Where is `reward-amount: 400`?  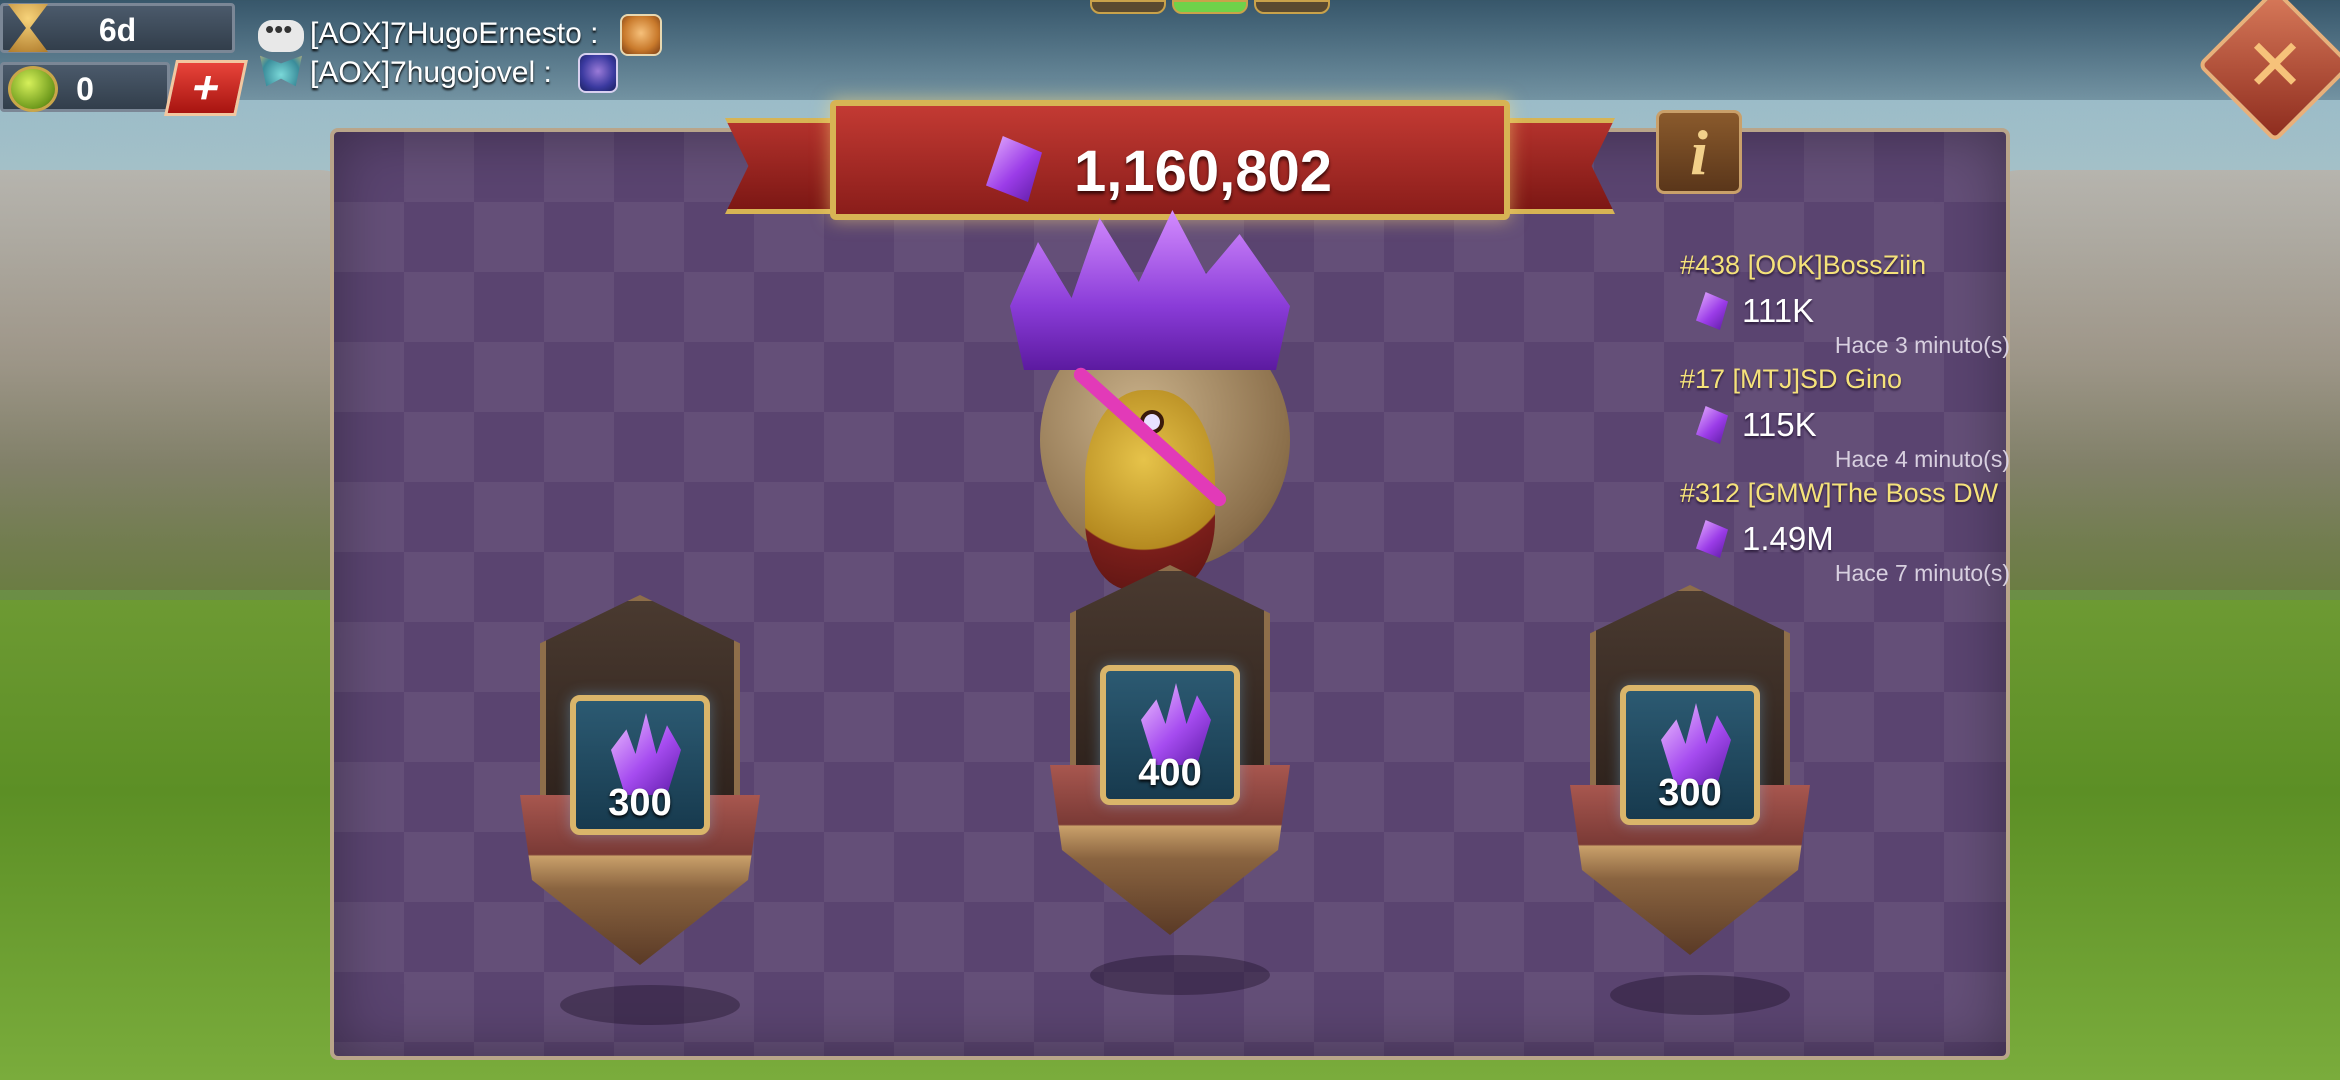
reward-amount: 400 is located at coordinates (1170, 773).